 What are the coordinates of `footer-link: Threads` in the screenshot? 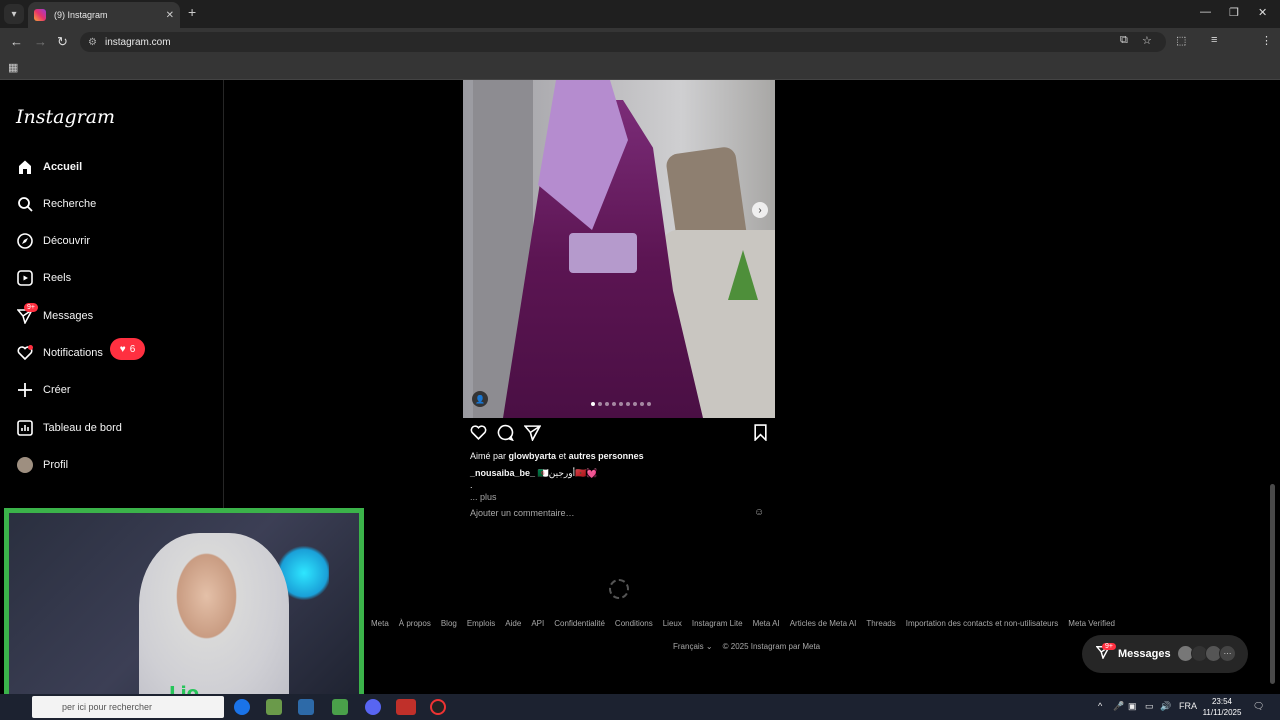 It's located at (880, 623).